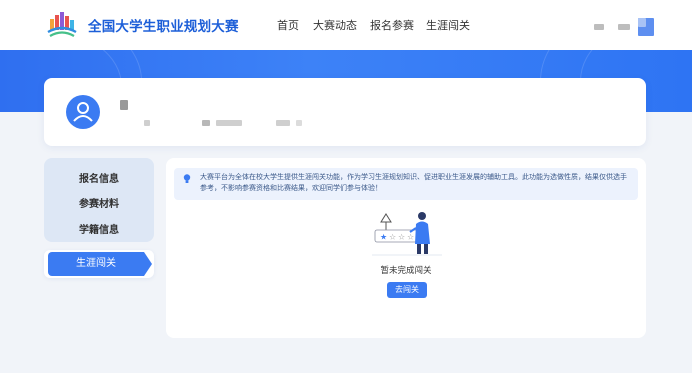 The height and width of the screenshot is (373, 692). I want to click on top-header: 全国大学生职业规划大赛 首页 大赛动态 报名参赛 生涯闯关, so click(346, 25).